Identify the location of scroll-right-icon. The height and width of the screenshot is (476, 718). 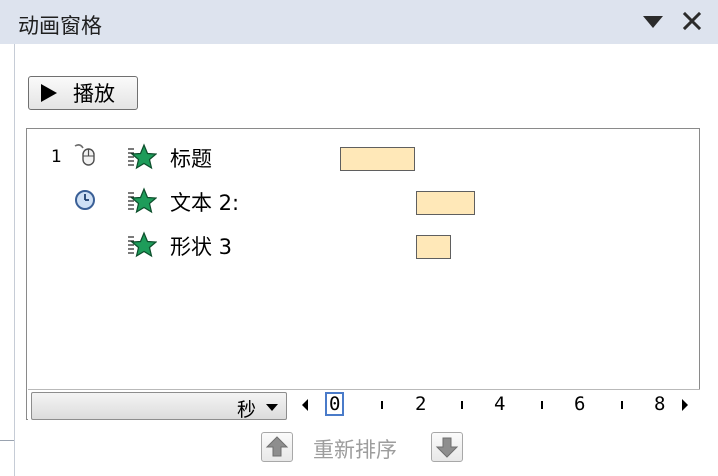
(685, 405).